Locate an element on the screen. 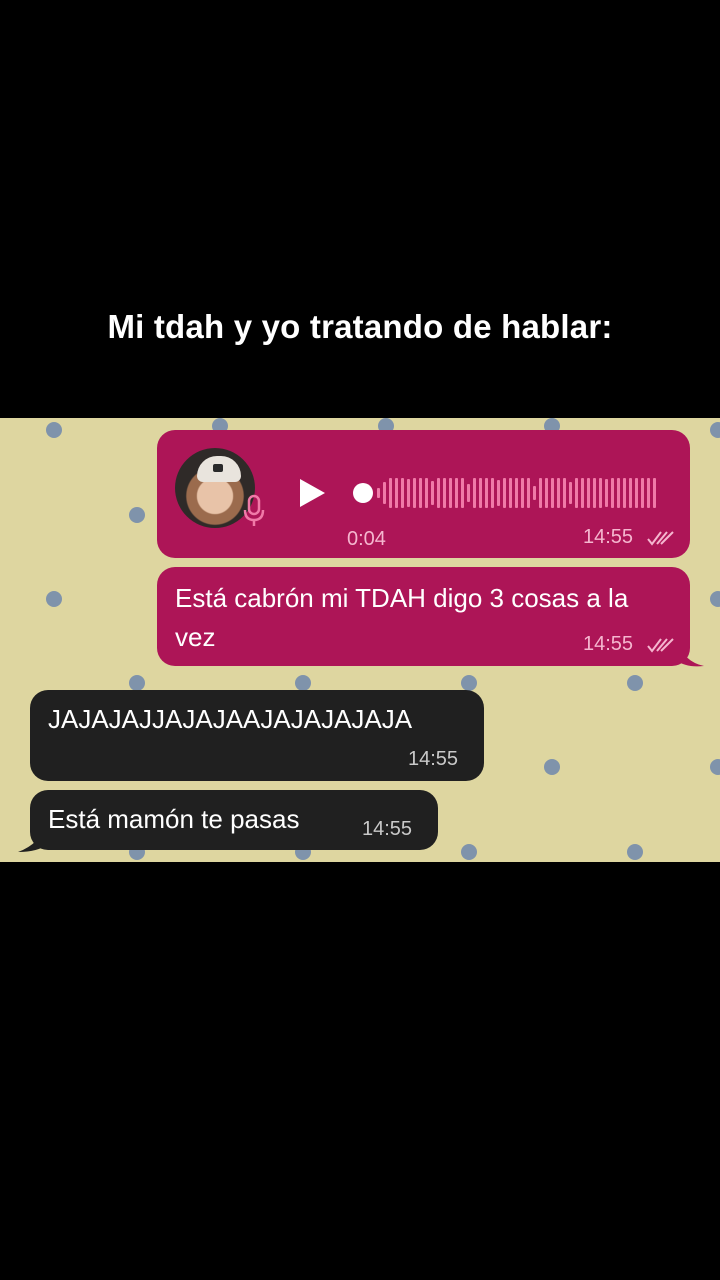  incoming-message-bubble: JAJAJAJJAJAJAAJAJAJAJAJA 14:55 is located at coordinates (257, 735).